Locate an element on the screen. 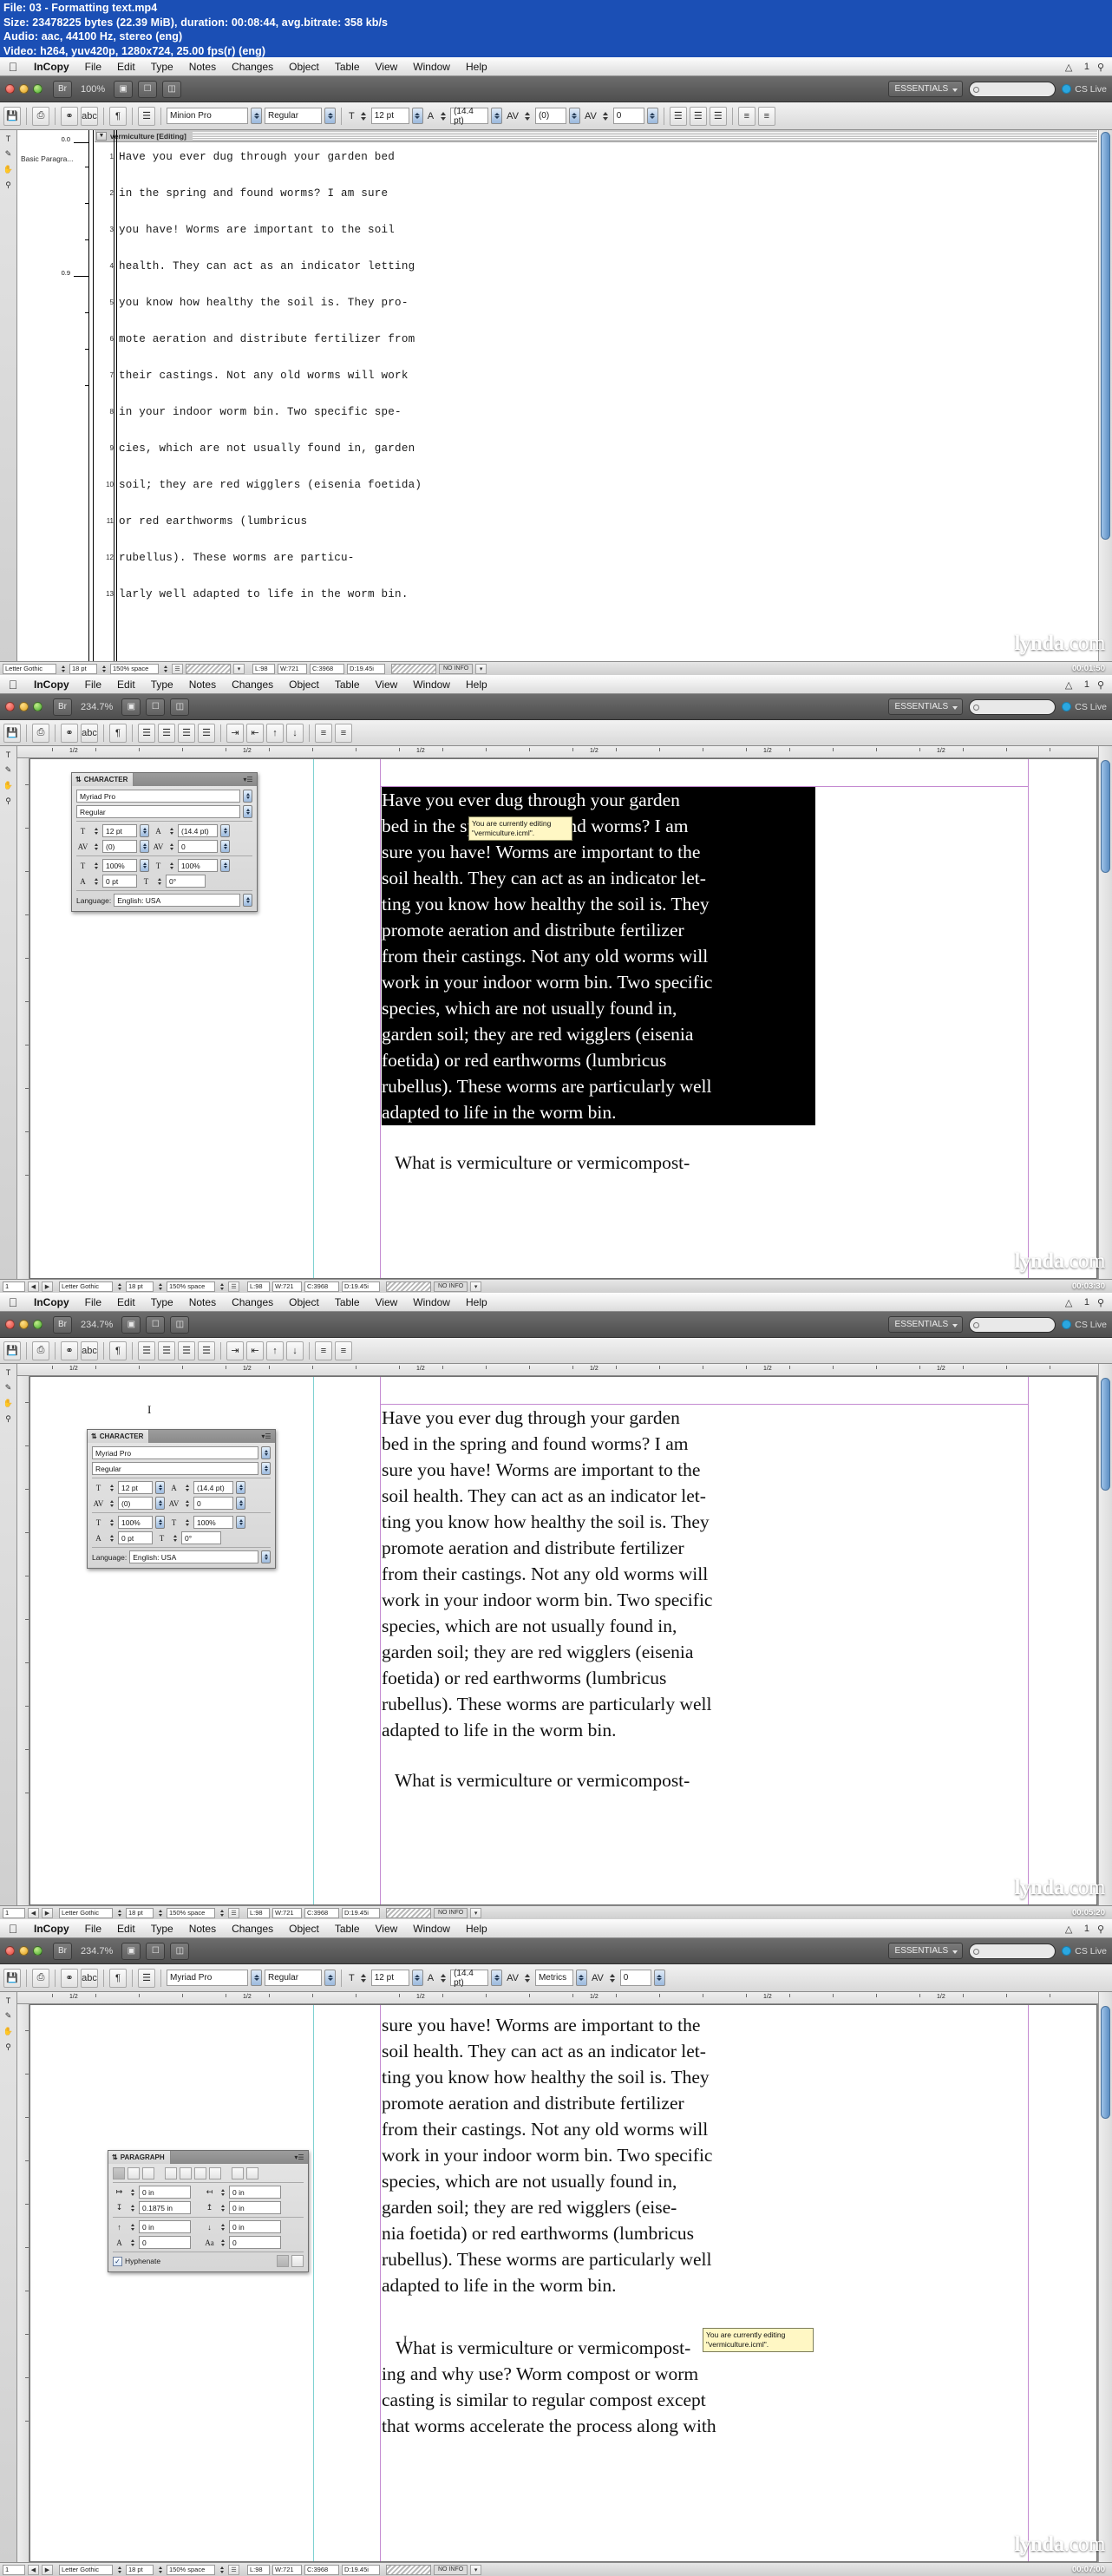 This screenshot has width=1112, height=2576. window-controls is located at coordinates (24, 706).